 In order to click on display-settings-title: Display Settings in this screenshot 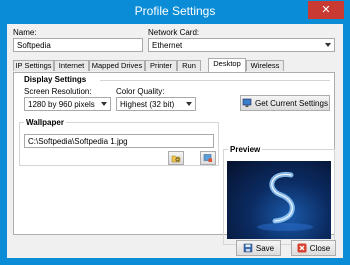, I will do `click(55, 79)`.